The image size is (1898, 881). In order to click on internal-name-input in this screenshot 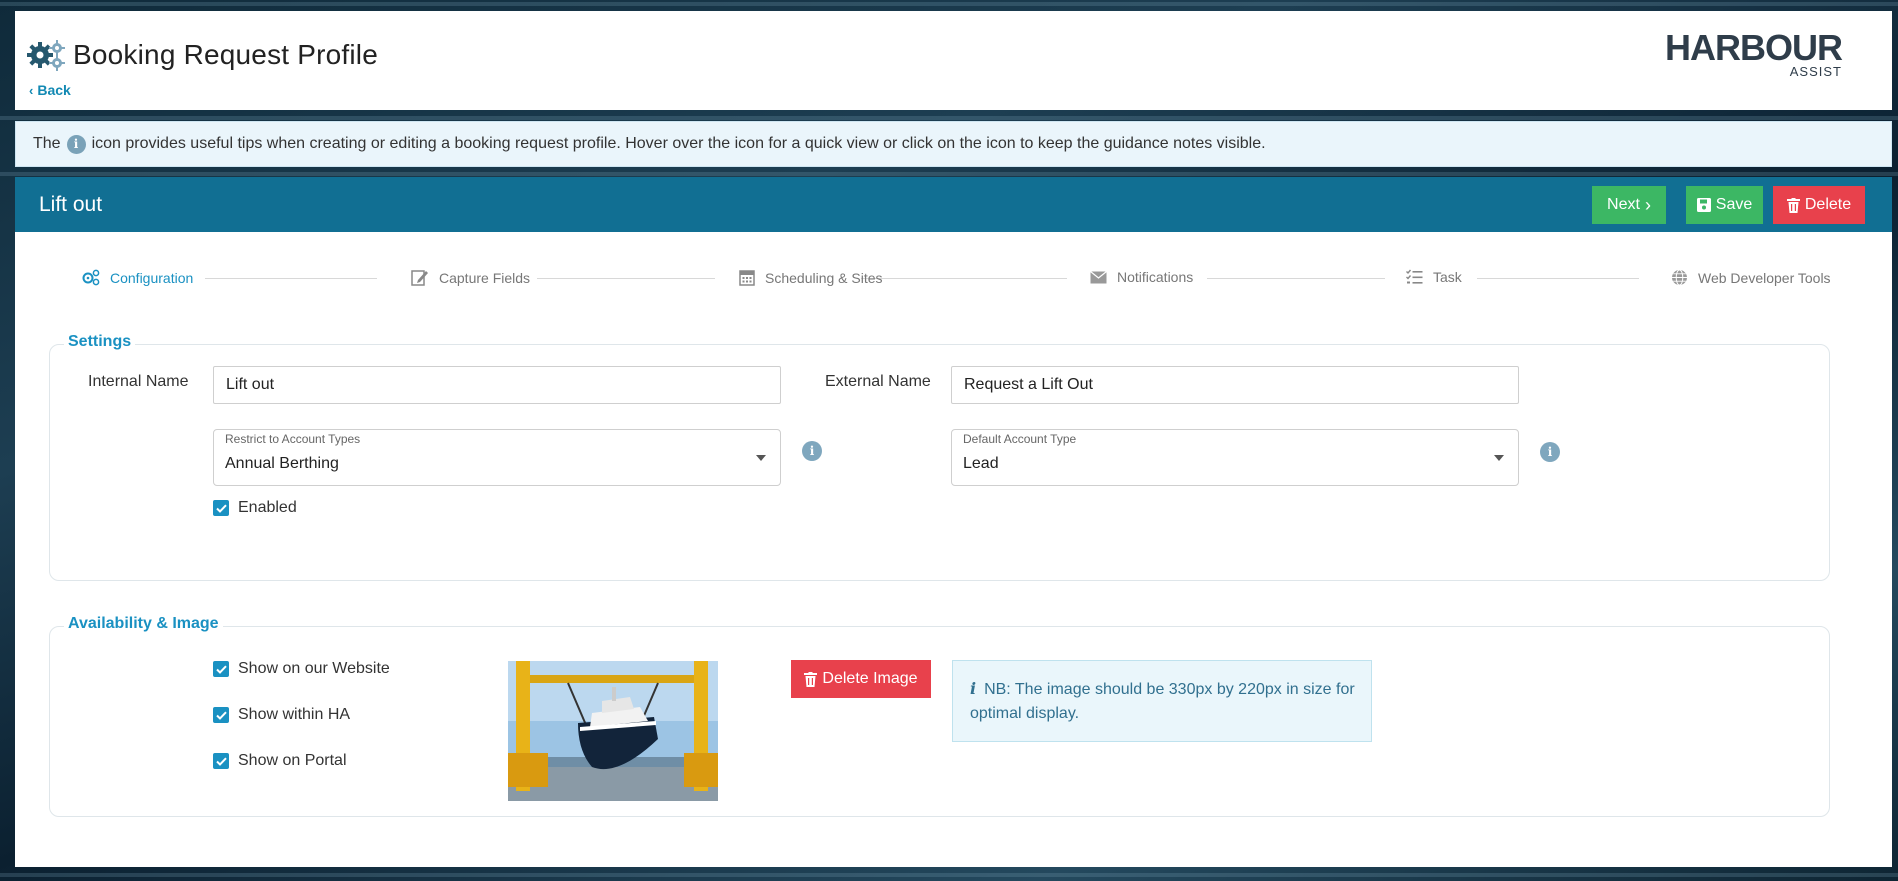, I will do `click(497, 385)`.